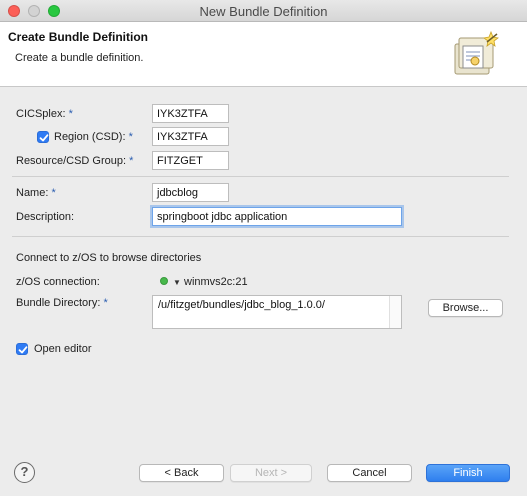 This screenshot has height=496, width=527. Describe the element at coordinates (190, 192) in the screenshot. I see `name-field: jdbcblog` at that location.